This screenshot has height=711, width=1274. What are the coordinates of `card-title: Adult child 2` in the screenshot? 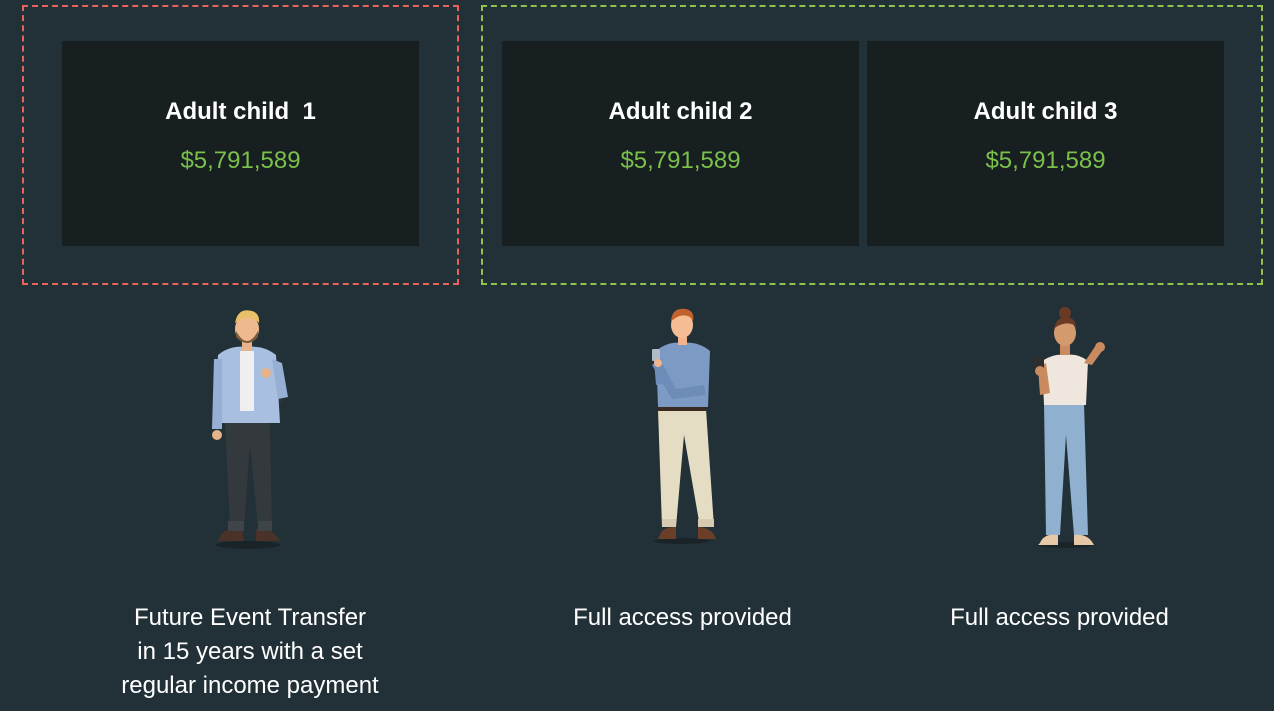 It's located at (680, 111).